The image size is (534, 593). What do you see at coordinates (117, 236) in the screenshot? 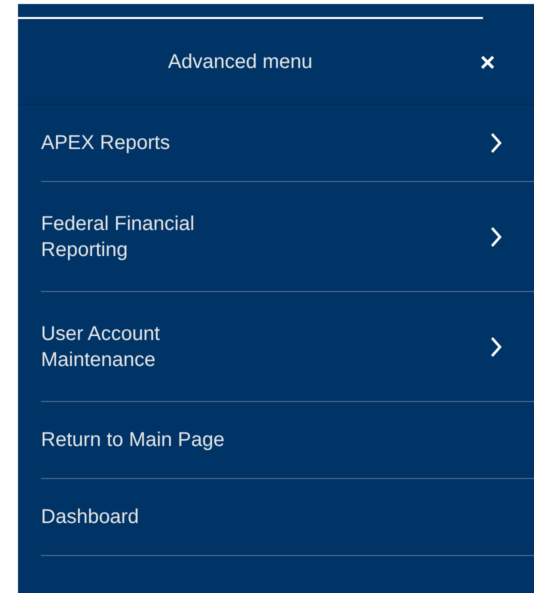
I see `menu-item: Federal Financial Reporting` at bounding box center [117, 236].